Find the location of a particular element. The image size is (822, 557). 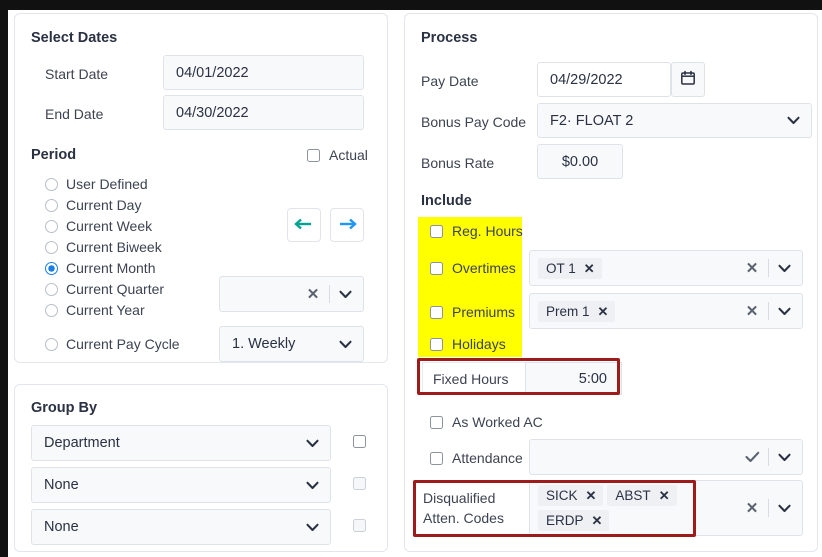

disqualified-multiselect: SICK ✕ ABST ✕ ERDP ✕ ✕ is located at coordinates (666, 508).